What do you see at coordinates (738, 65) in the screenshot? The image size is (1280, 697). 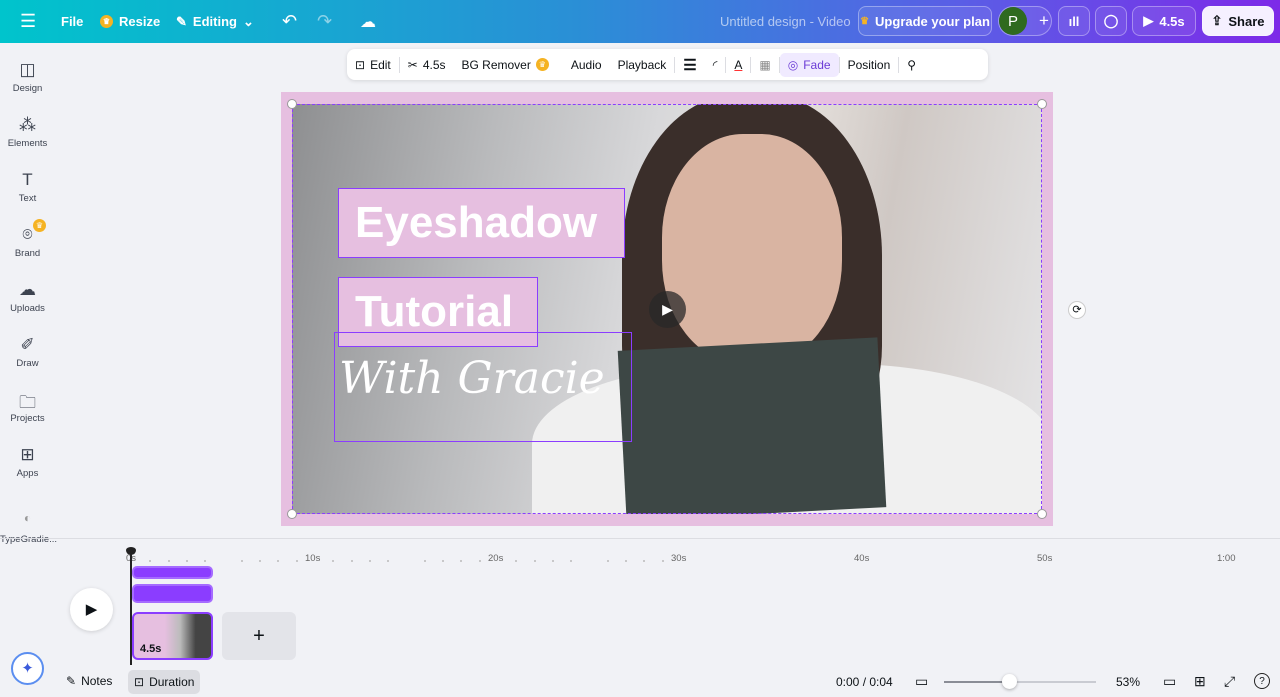 I see `color-icon: A` at bounding box center [738, 65].